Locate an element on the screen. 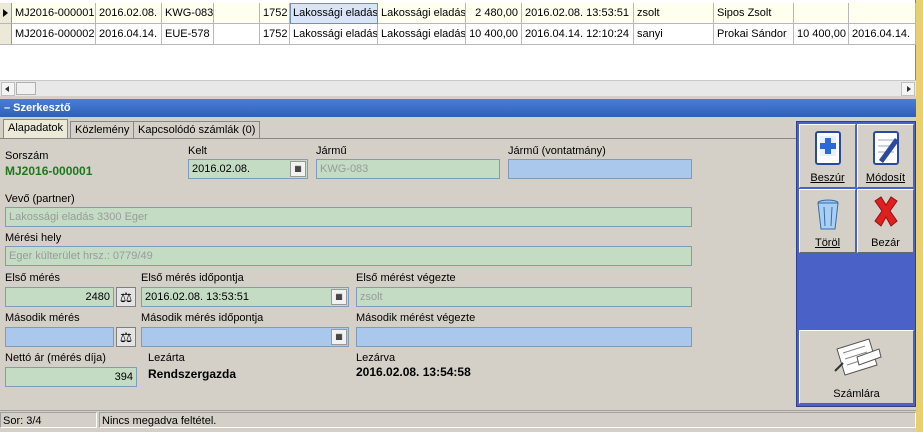  sorszam-value: MJ2016-000001 is located at coordinates (49, 171).